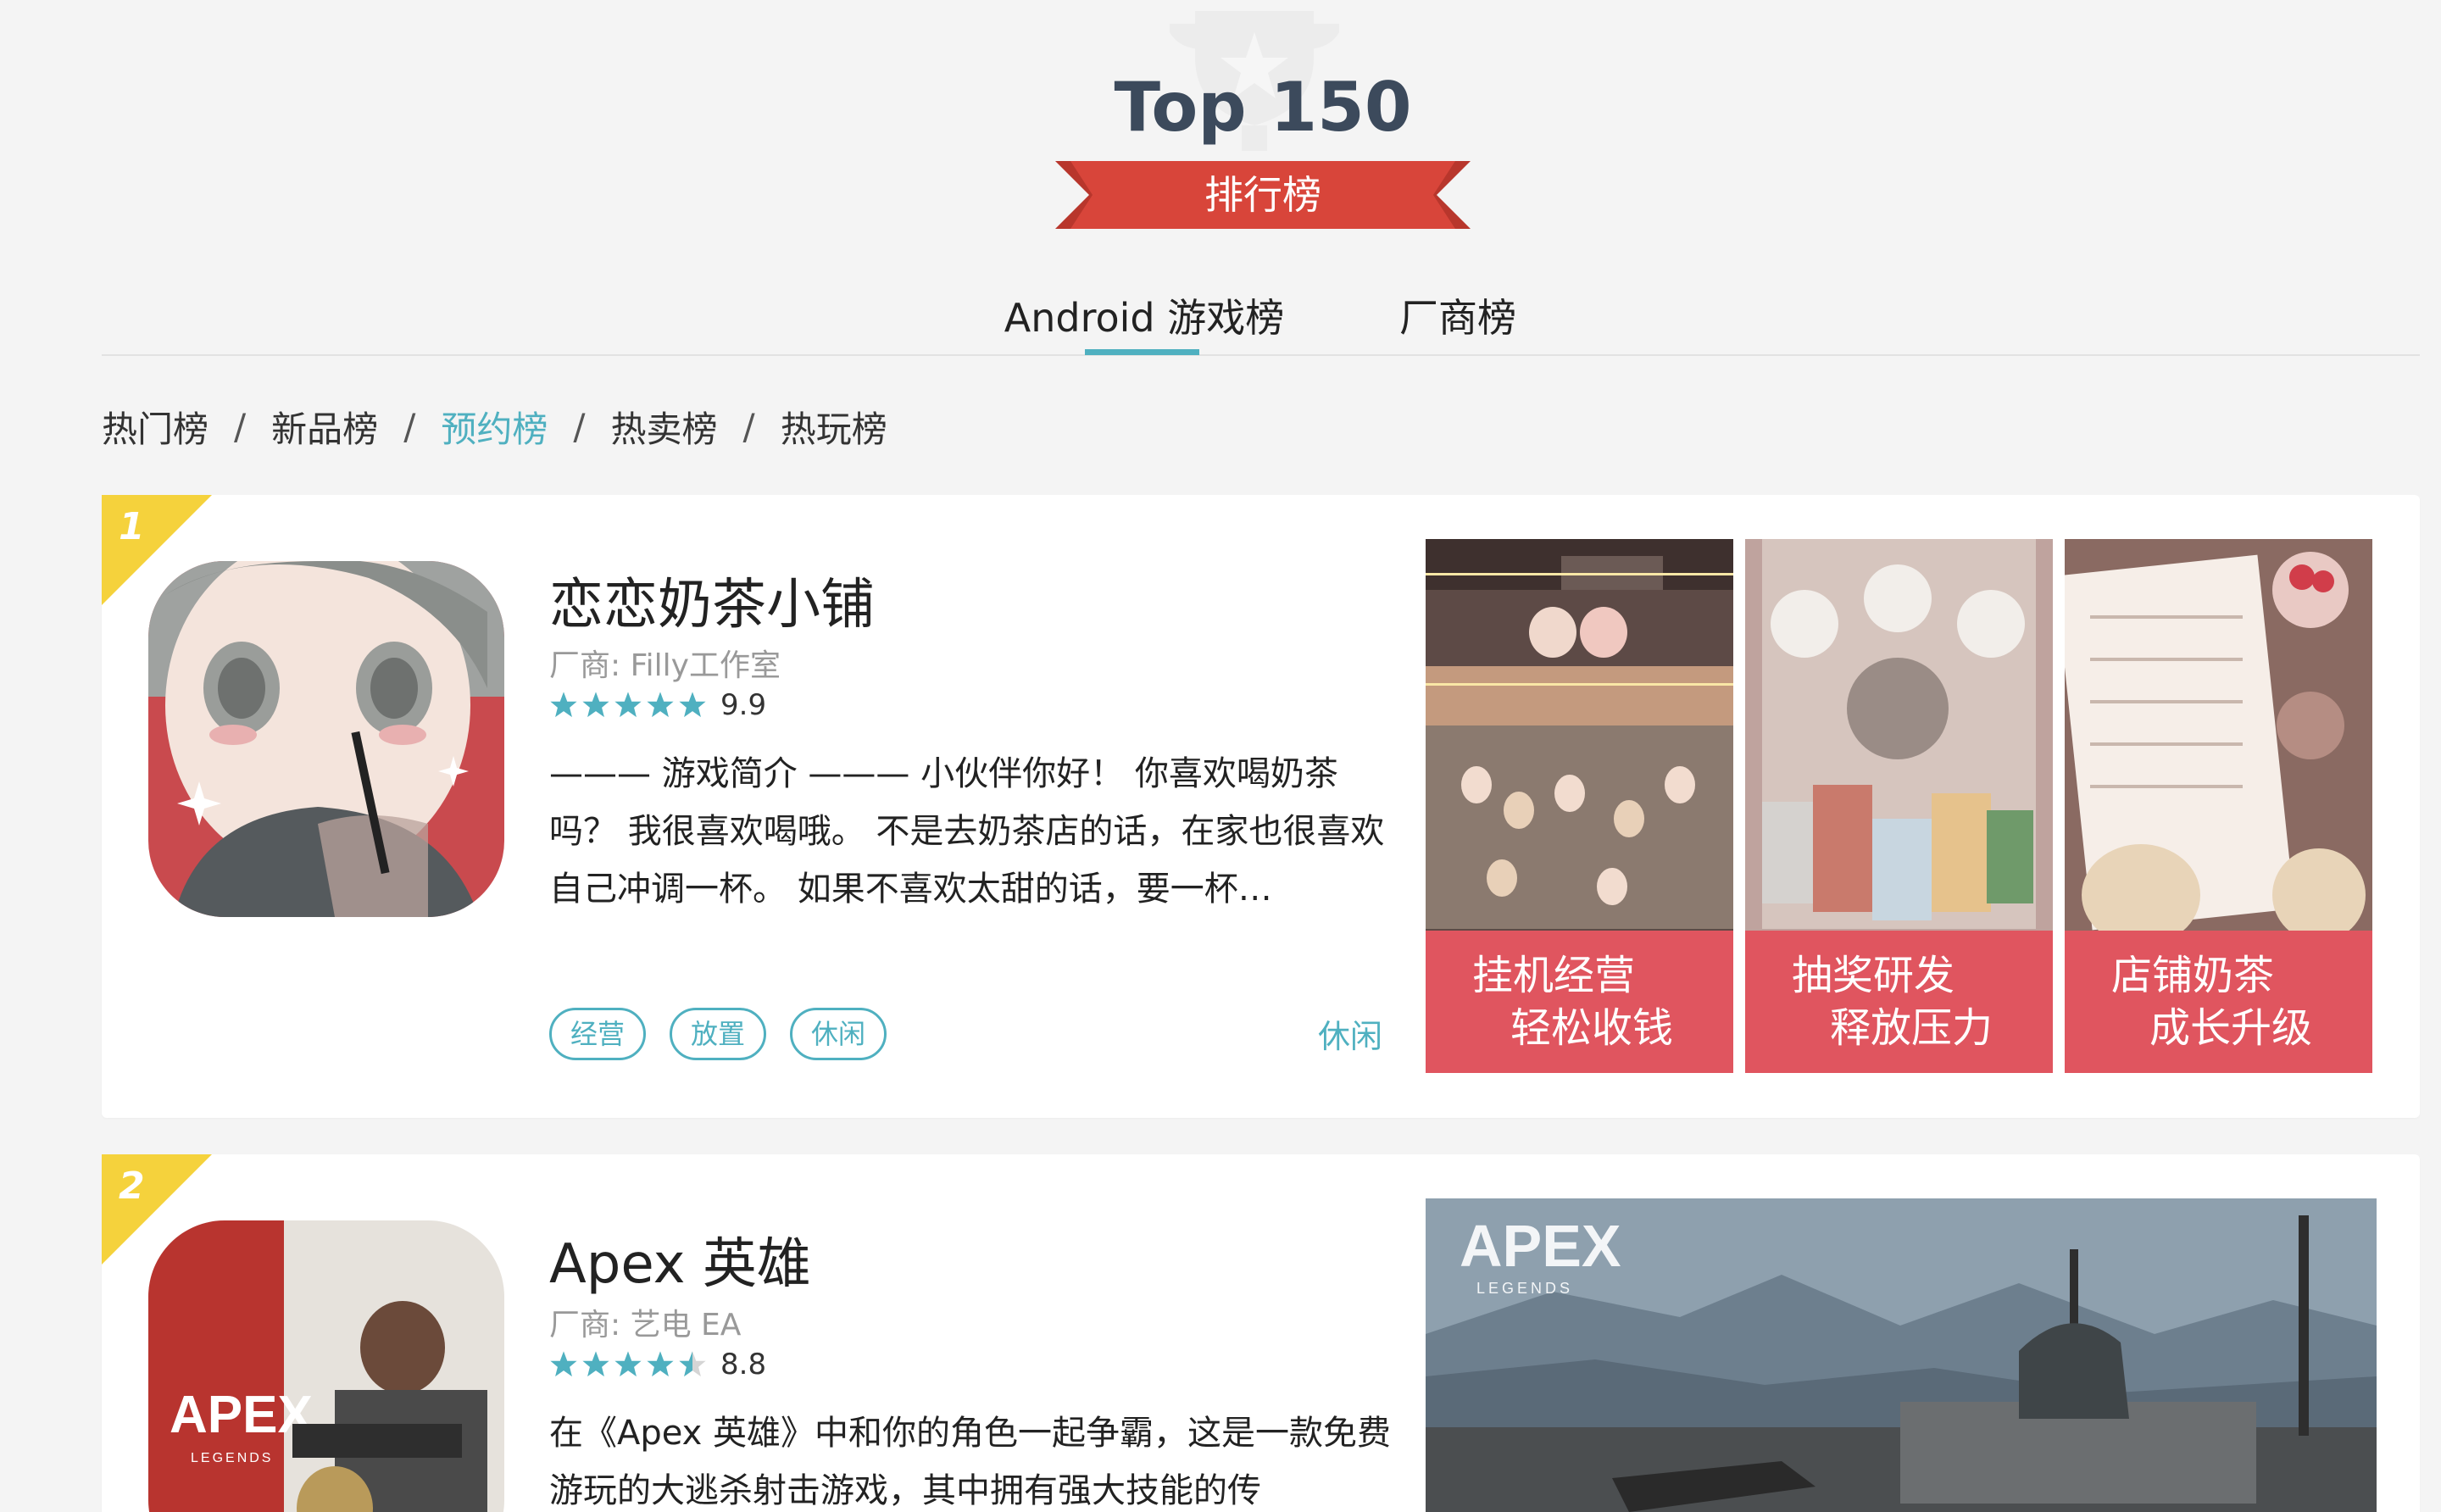  What do you see at coordinates (693, 1364) in the screenshot?
I see `star-half-icon` at bounding box center [693, 1364].